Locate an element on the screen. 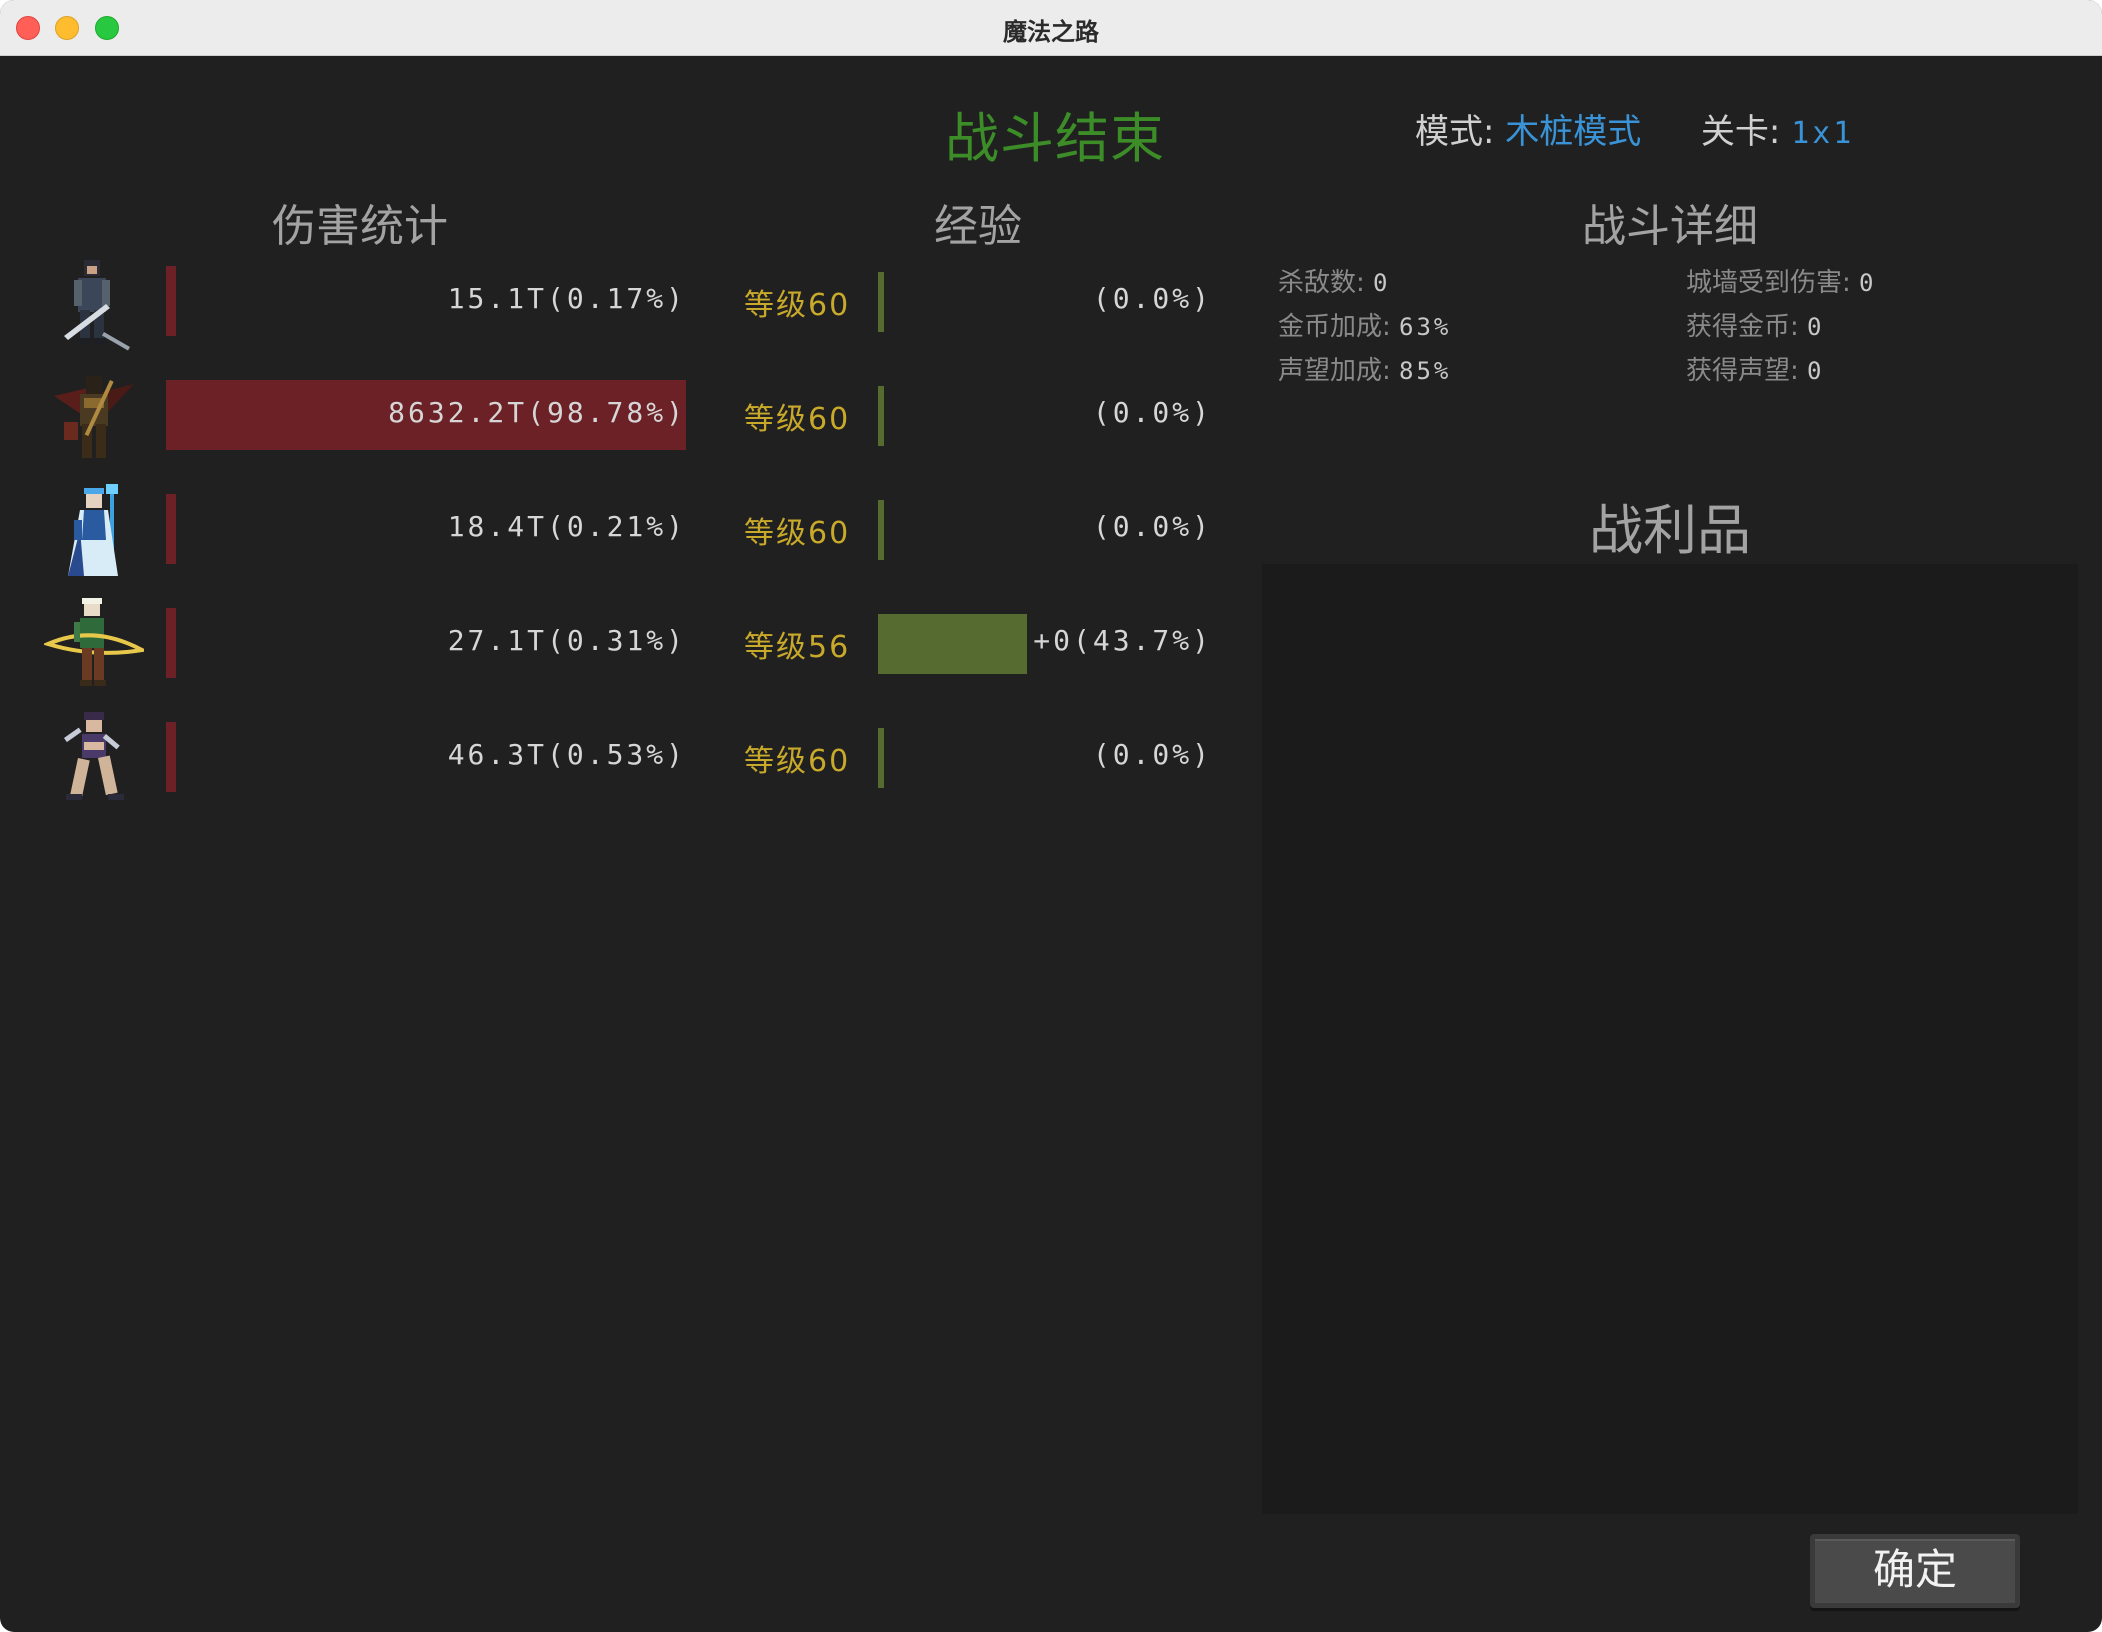 The height and width of the screenshot is (1632, 2102). hero-row: 18.4T(0.21%) 等级60 (0.0%) is located at coordinates (620, 535).